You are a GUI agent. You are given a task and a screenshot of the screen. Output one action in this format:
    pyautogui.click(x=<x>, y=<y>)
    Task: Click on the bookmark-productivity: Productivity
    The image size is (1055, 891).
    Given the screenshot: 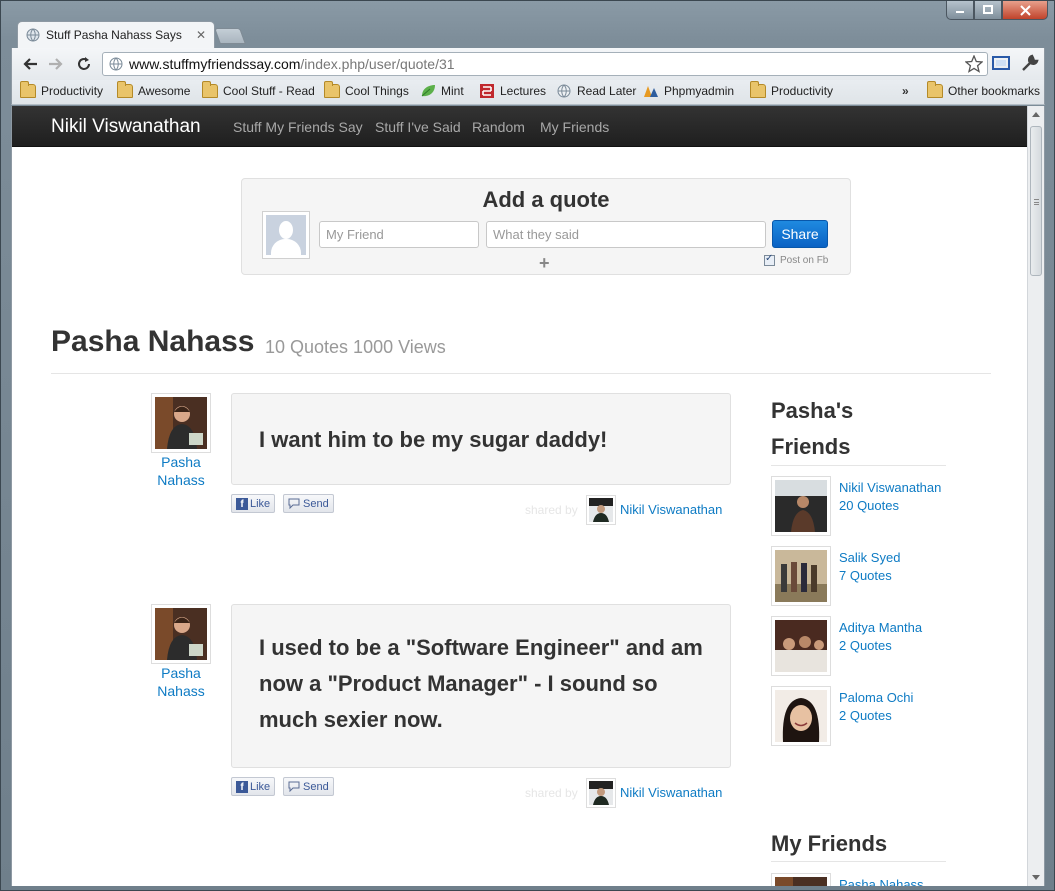 What is the action you would take?
    pyautogui.click(x=61, y=89)
    